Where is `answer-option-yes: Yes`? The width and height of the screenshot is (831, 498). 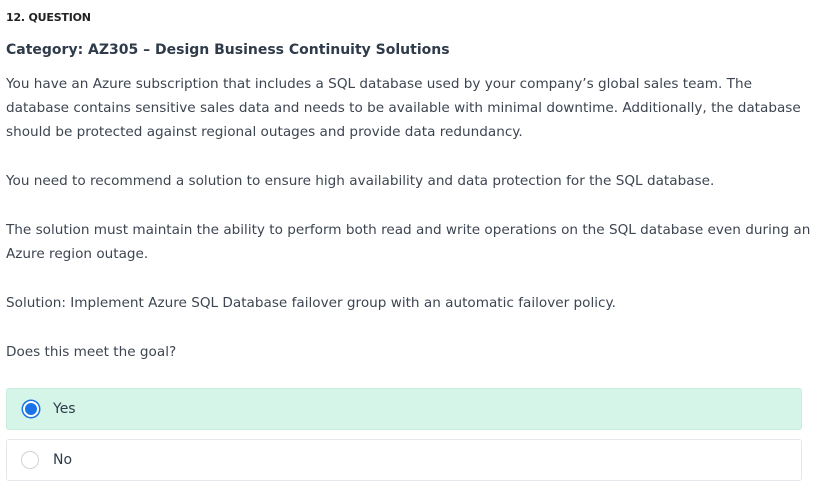
answer-option-yes: Yes is located at coordinates (404, 409).